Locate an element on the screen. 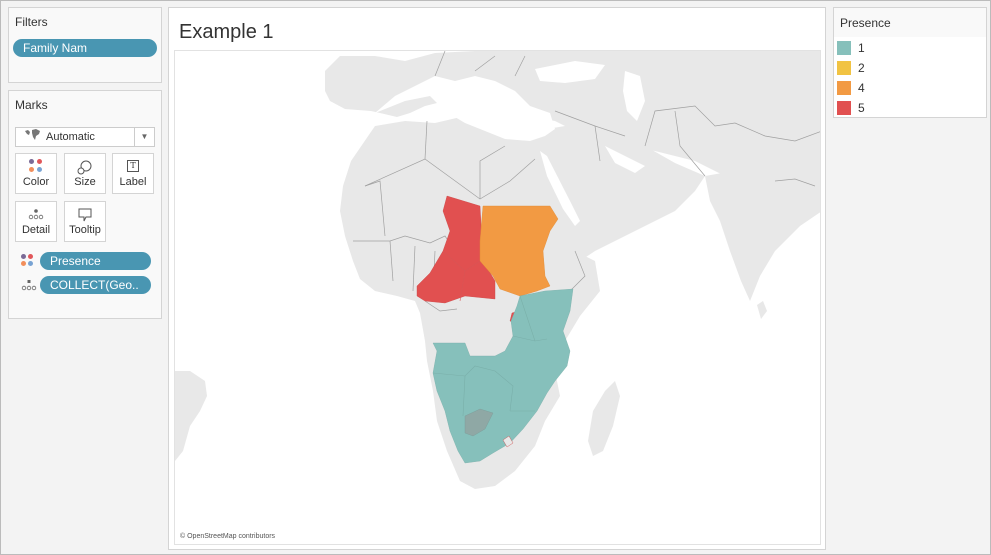 The width and height of the screenshot is (991, 555). map-icon is located at coordinates (33, 138).